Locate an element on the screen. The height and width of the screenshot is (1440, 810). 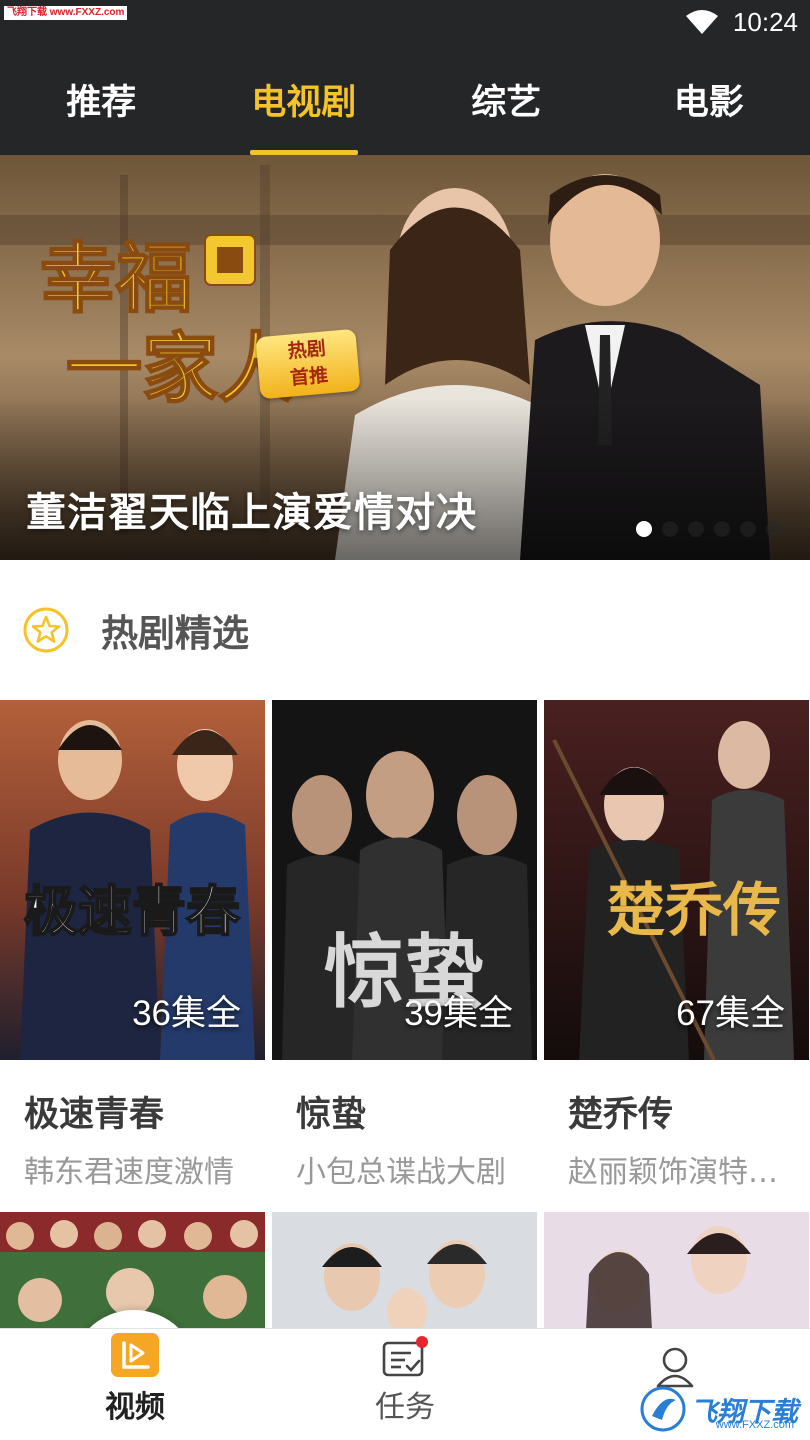
poster-card: 楚乔传 67集全 is located at coordinates (676, 880).